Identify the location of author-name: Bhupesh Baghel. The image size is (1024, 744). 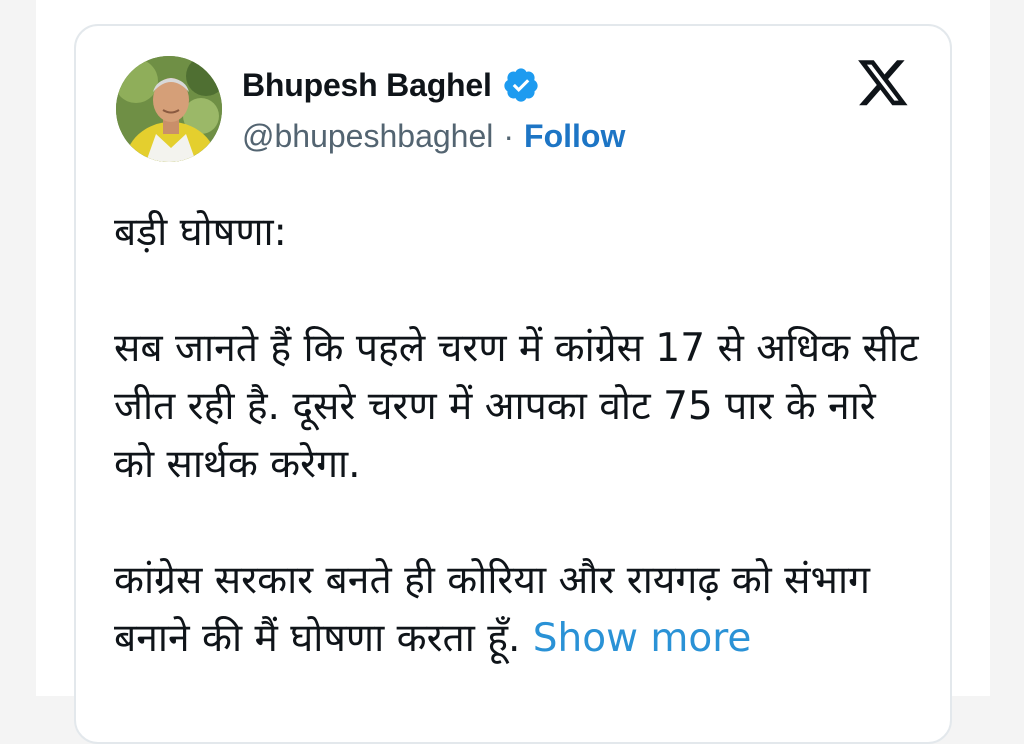
(367, 85).